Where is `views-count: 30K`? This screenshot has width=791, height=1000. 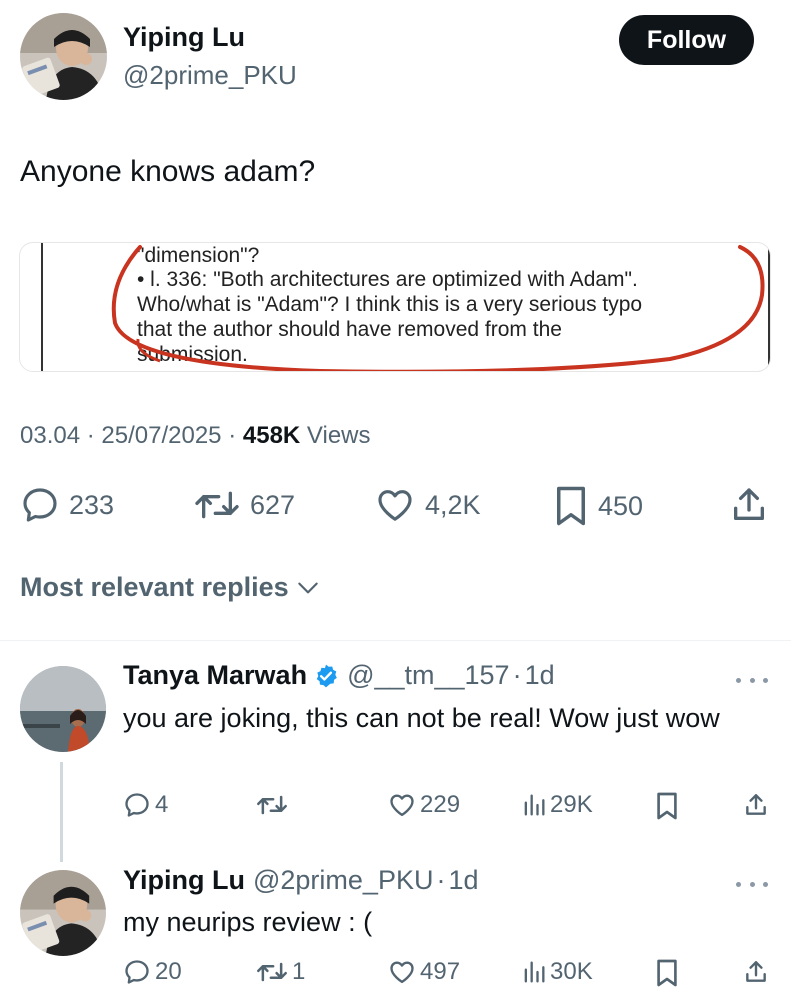 views-count: 30K is located at coordinates (571, 971).